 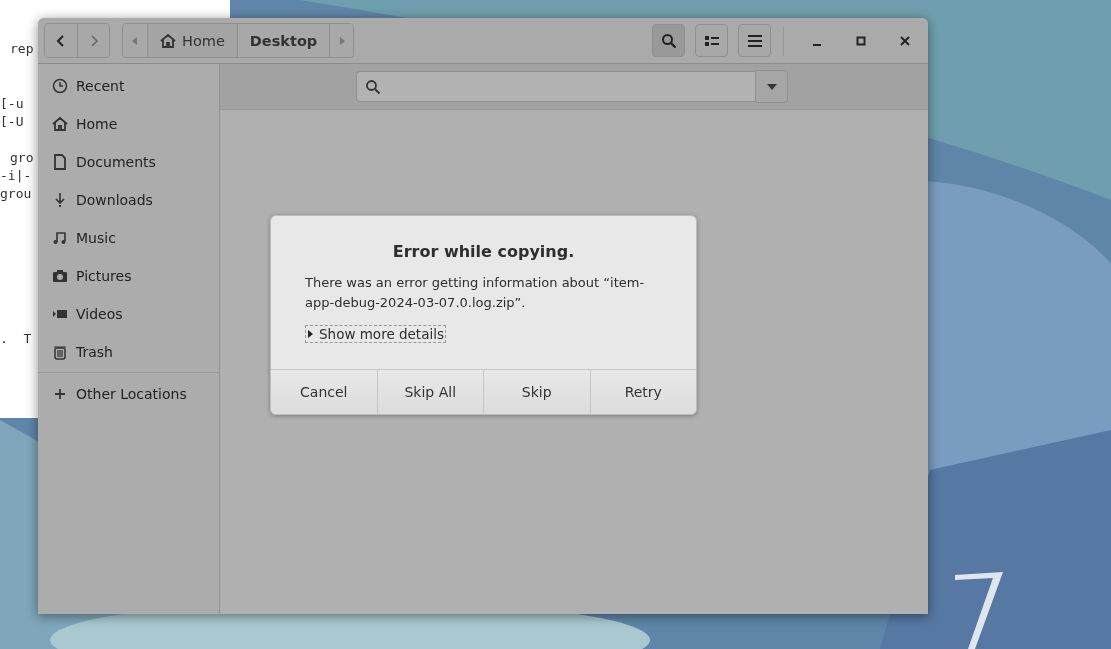 I want to click on dialog-button: Retry, so click(x=642, y=392).